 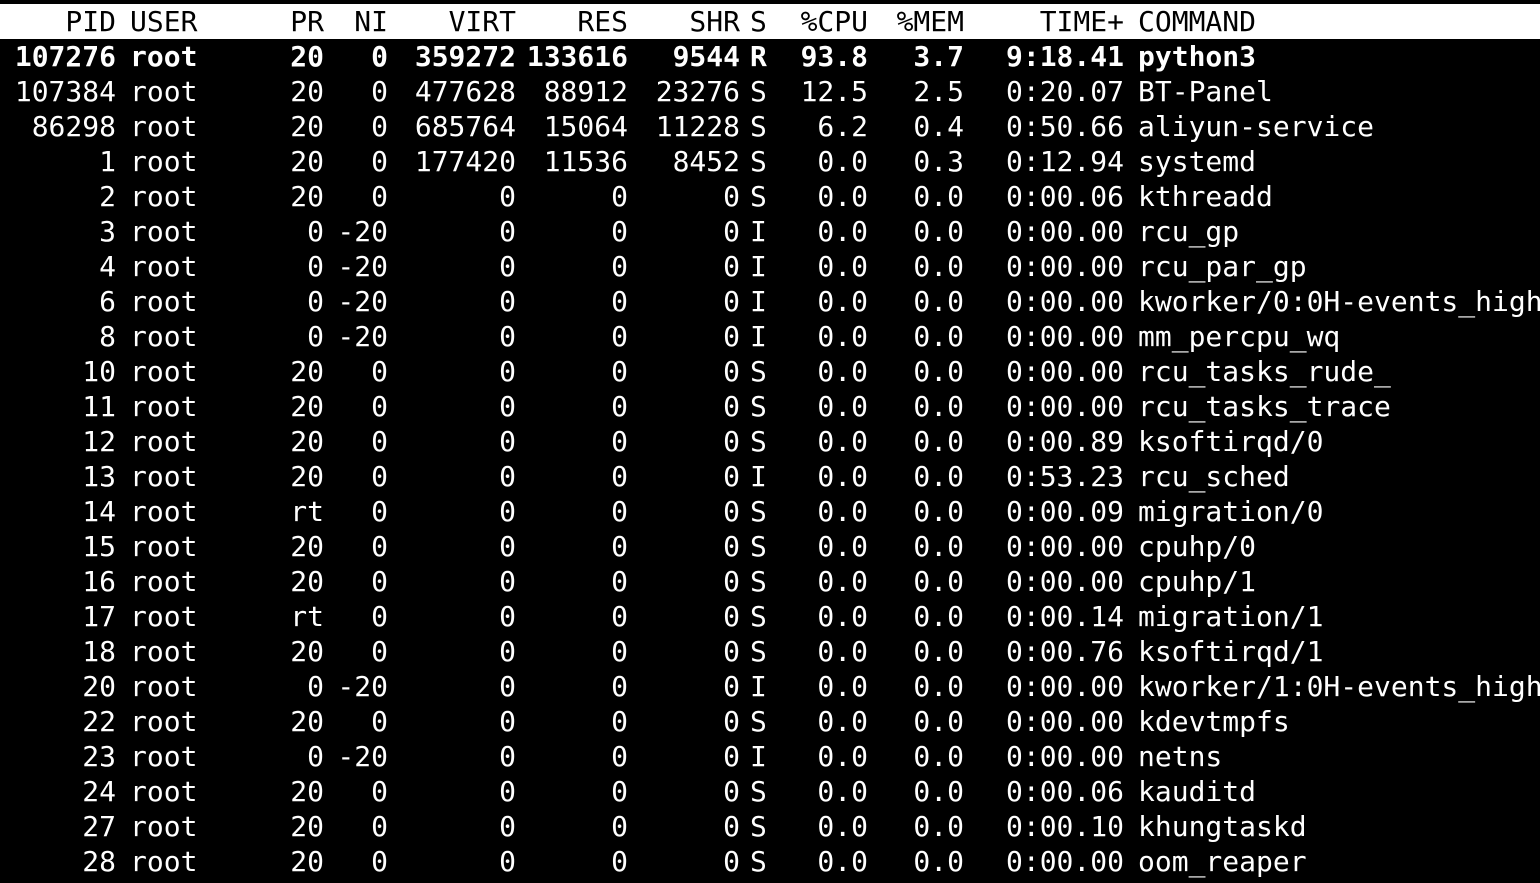 What do you see at coordinates (99, 686) in the screenshot?
I see `process-pid: 20` at bounding box center [99, 686].